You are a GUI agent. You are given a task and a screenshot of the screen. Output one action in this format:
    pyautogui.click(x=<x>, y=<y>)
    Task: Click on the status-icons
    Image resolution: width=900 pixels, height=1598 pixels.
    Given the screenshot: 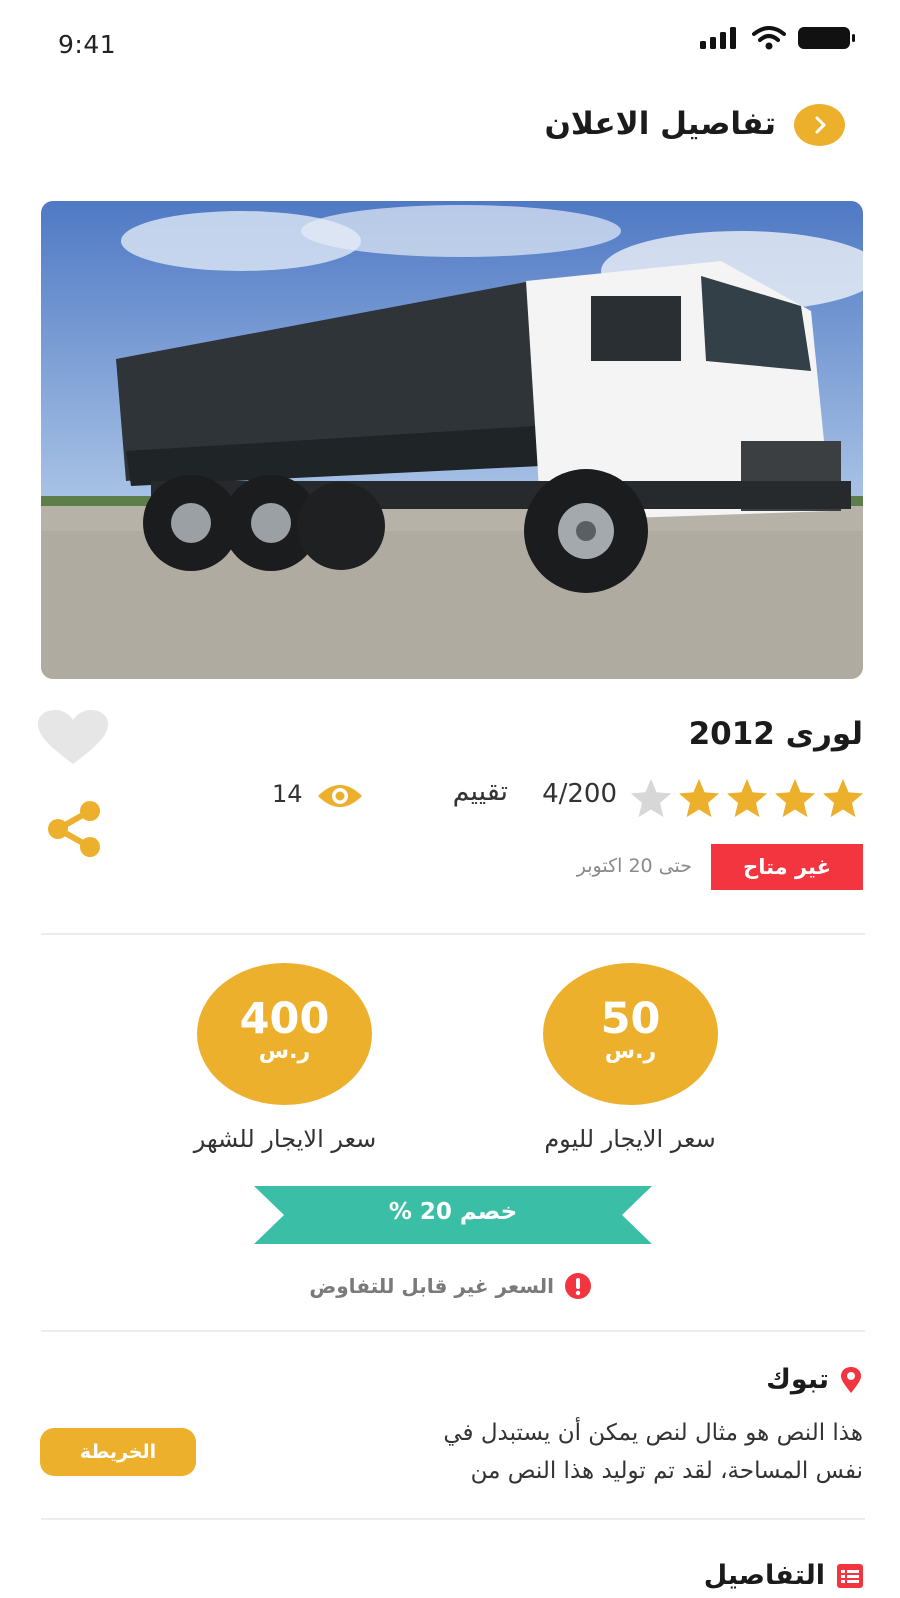 What is the action you would take?
    pyautogui.click(x=778, y=38)
    